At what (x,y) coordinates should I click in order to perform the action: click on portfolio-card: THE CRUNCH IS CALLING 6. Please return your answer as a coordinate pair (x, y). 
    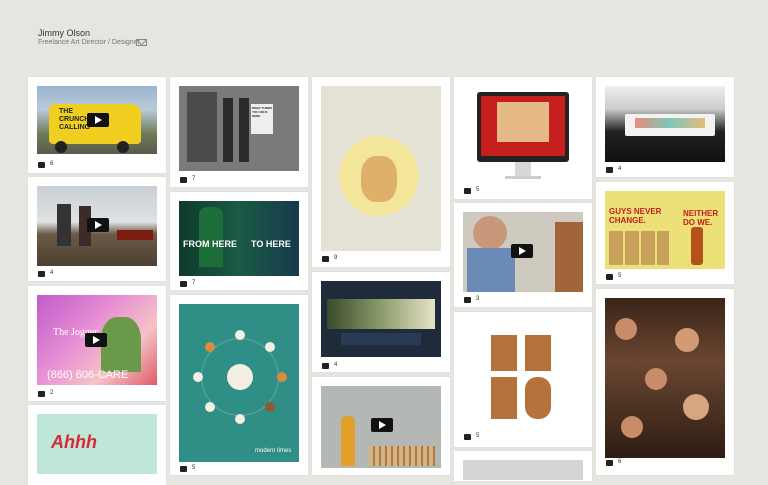
    Looking at the image, I should click on (97, 125).